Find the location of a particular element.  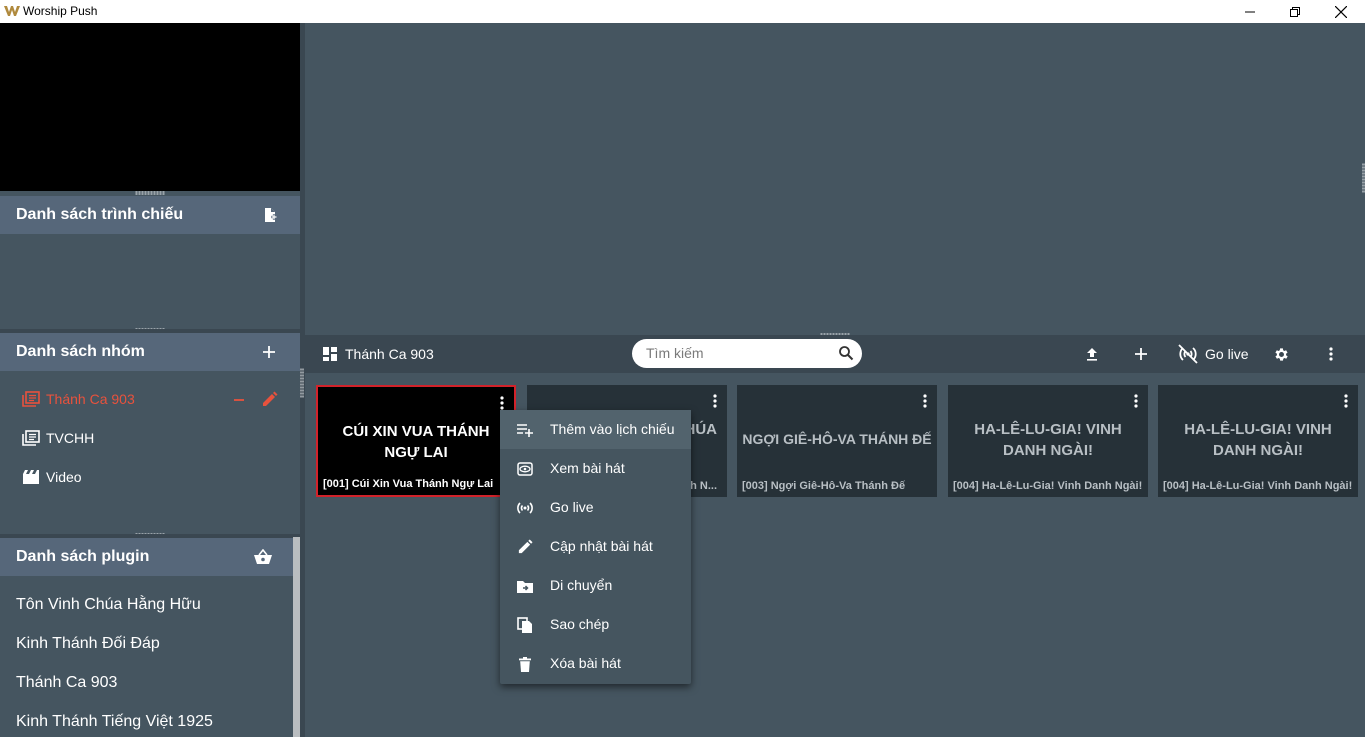

window-title: Worship Push is located at coordinates (60, 11).